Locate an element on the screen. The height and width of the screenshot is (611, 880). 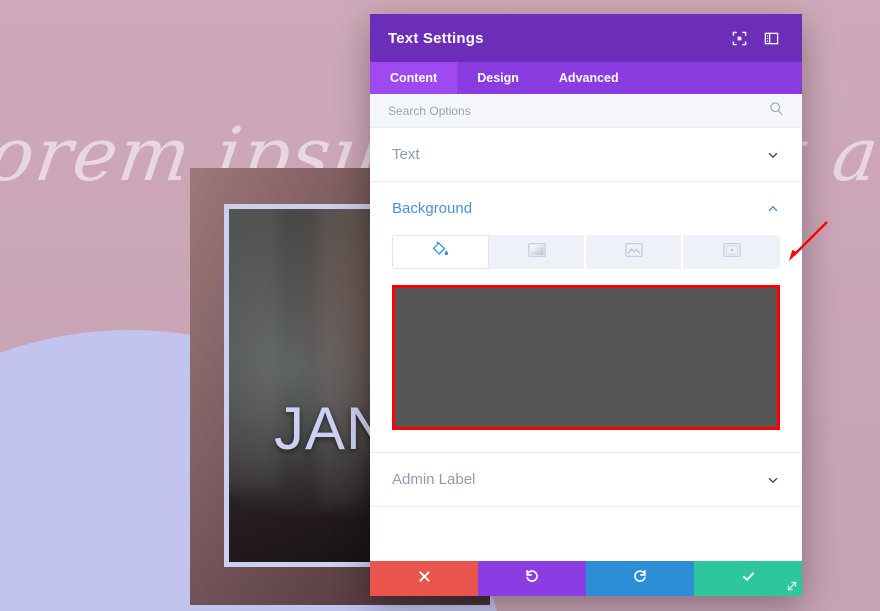
chevron-up-icon is located at coordinates (773, 209).